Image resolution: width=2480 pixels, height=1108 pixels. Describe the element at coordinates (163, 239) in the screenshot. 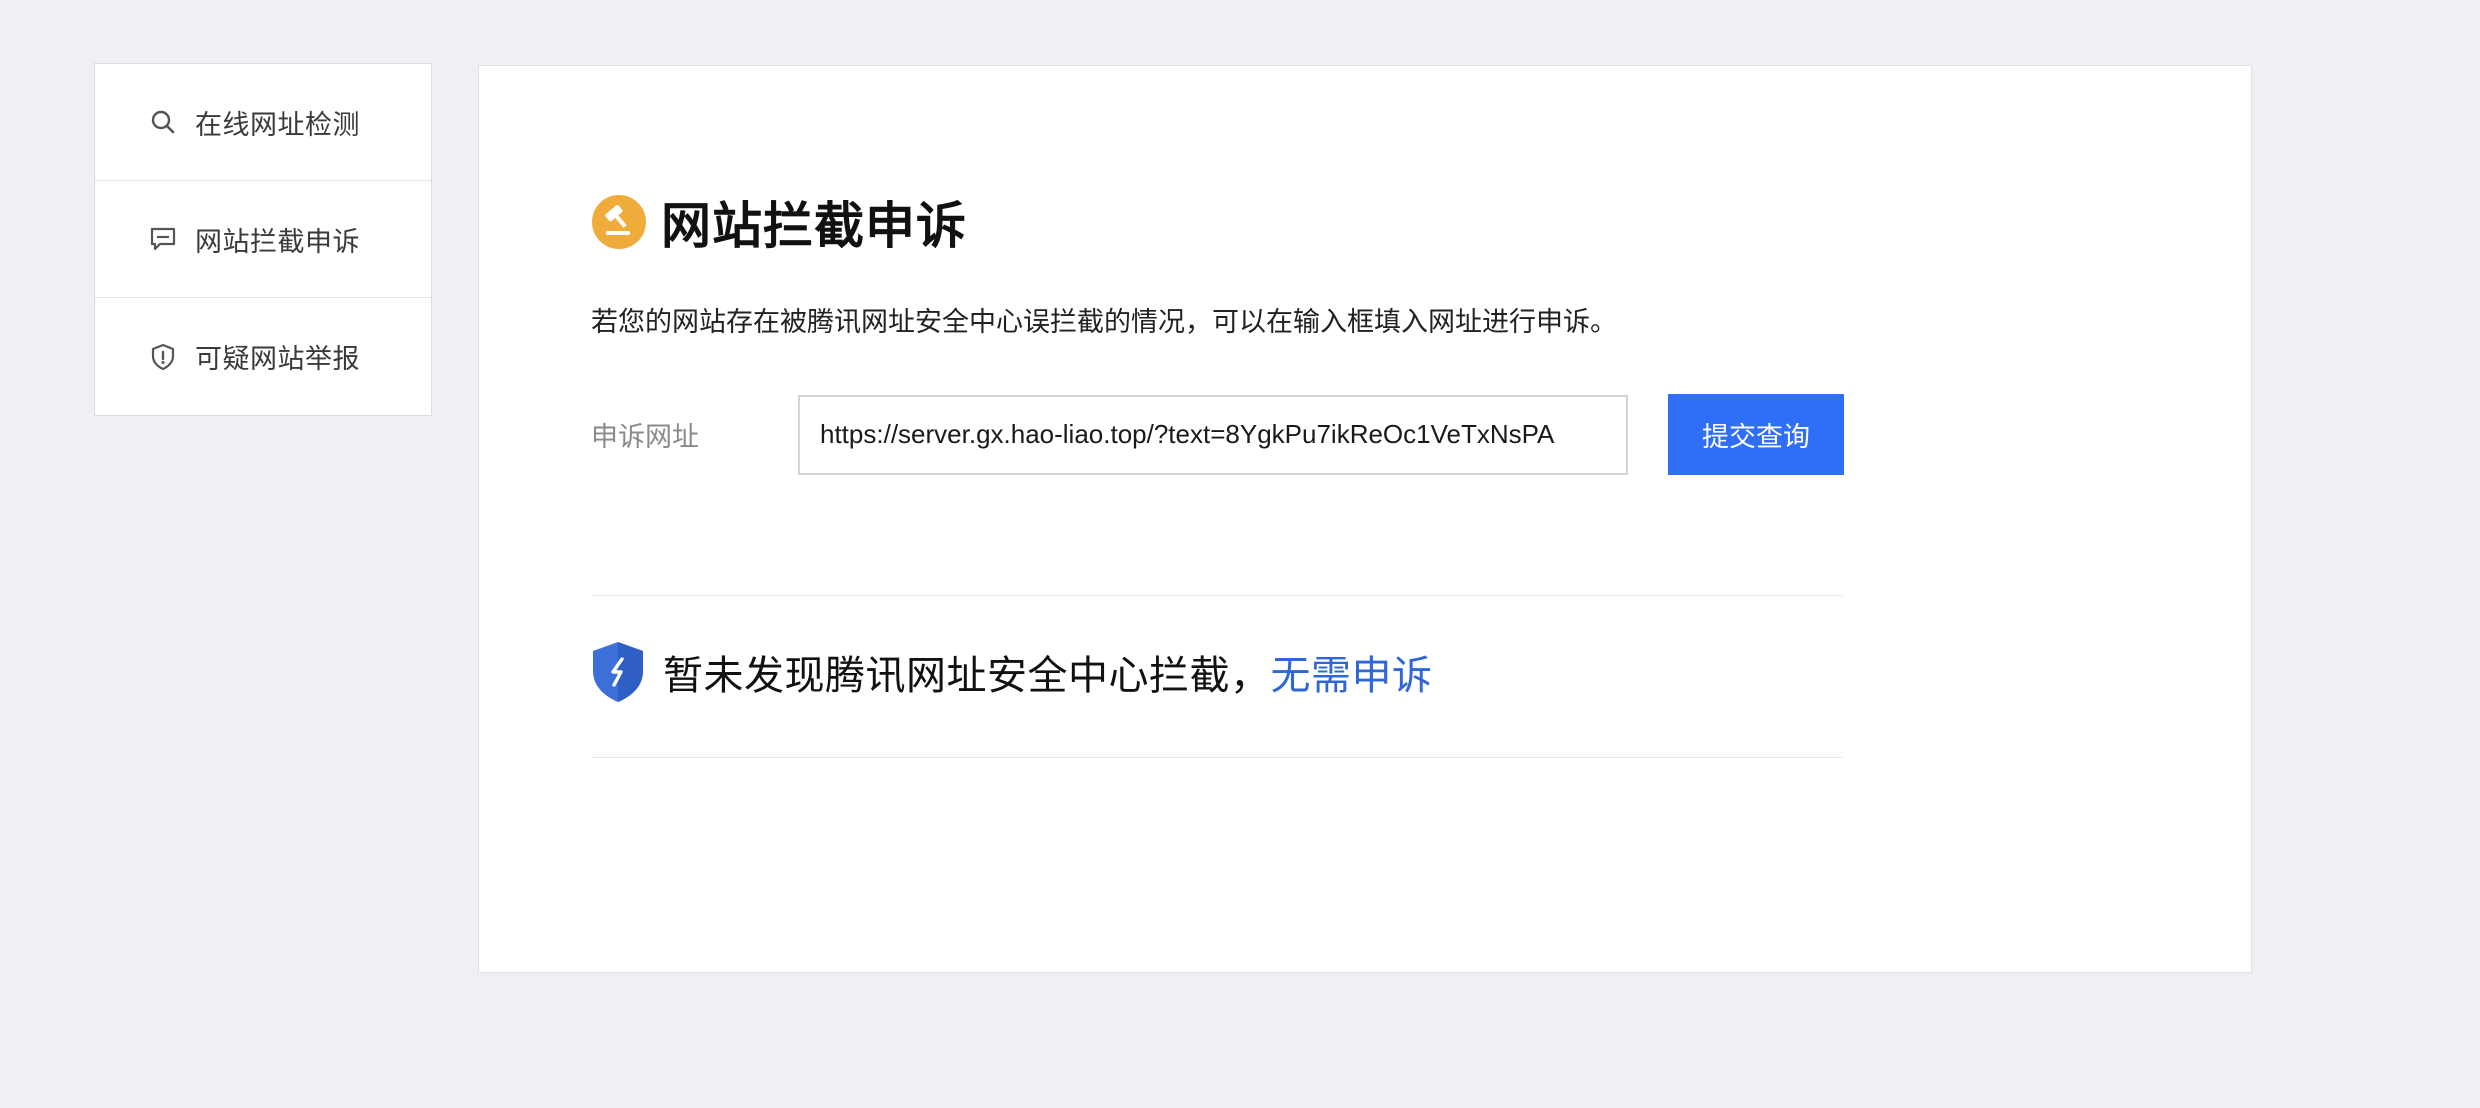

I see `comment-icon` at that location.